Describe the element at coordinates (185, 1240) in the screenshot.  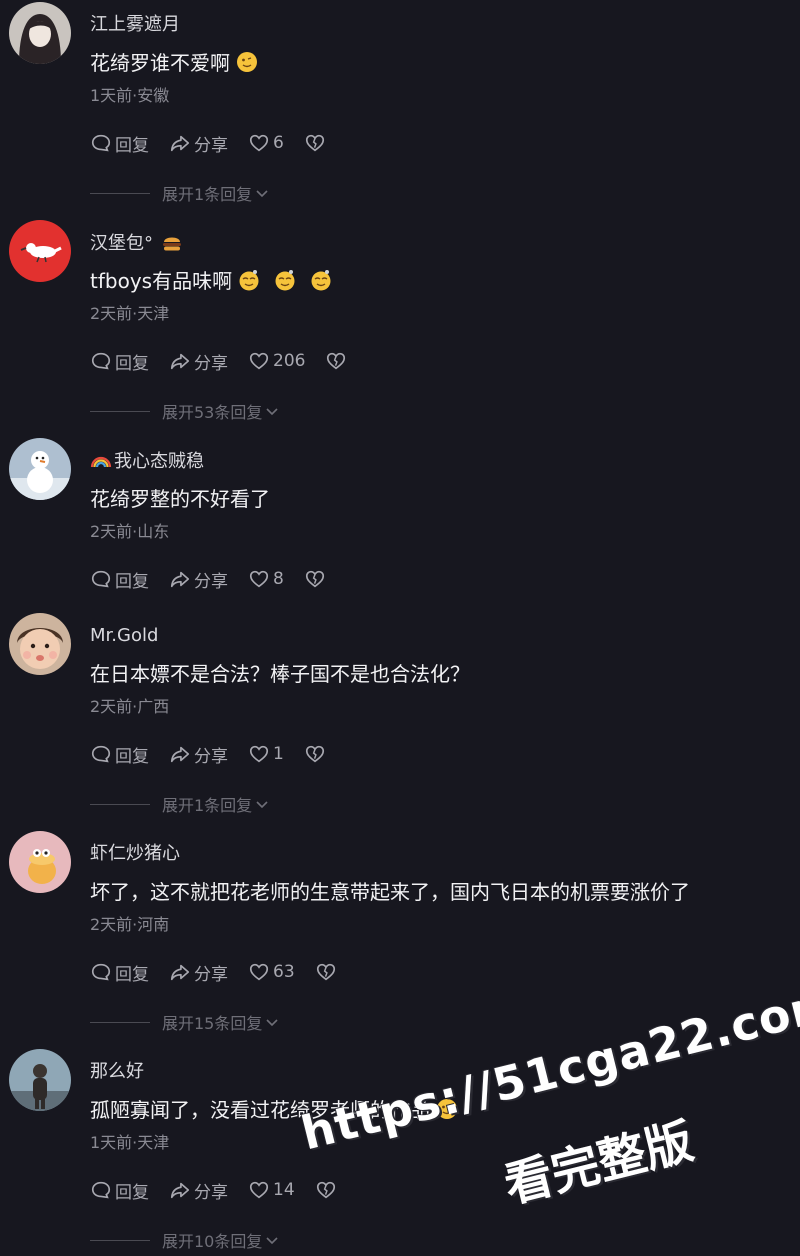
I see `expand-replies-button: 展开10条回复` at that location.